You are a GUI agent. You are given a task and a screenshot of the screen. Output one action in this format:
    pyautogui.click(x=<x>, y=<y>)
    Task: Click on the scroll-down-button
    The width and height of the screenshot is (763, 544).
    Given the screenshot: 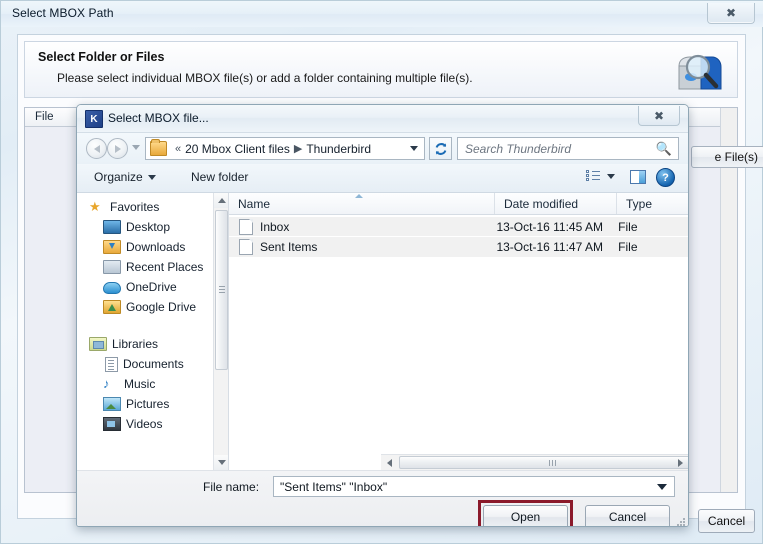 What is the action you would take?
    pyautogui.click(x=221, y=462)
    